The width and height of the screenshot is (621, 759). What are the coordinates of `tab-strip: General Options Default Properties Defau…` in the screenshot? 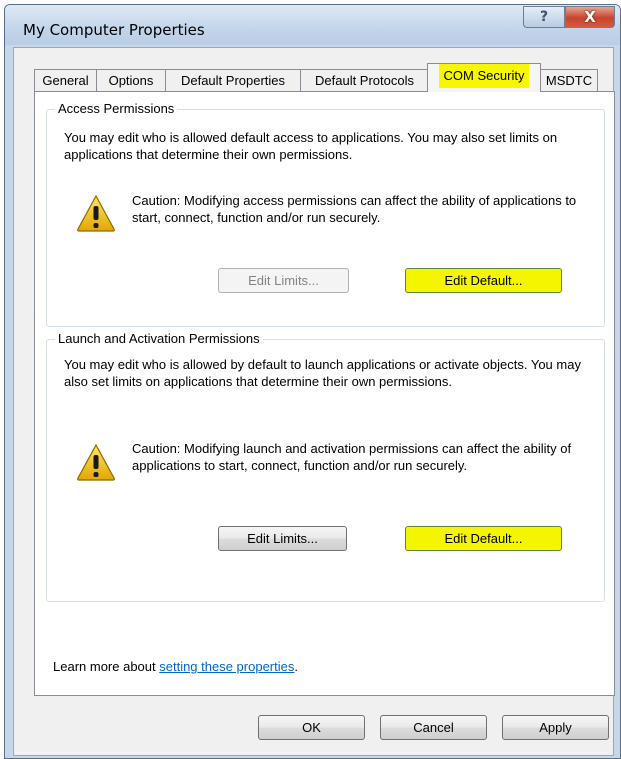 It's located at (324, 77).